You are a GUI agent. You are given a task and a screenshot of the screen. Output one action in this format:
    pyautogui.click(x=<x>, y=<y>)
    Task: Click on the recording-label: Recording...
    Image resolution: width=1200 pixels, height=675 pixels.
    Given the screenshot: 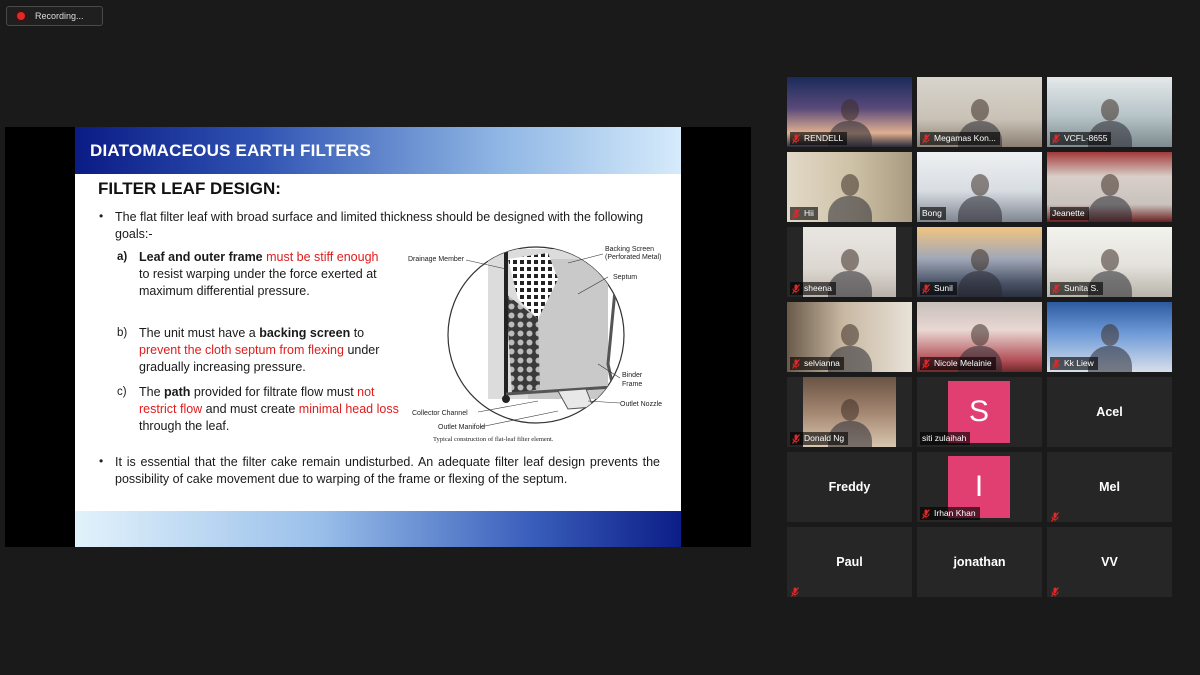 What is the action you would take?
    pyautogui.click(x=59, y=16)
    